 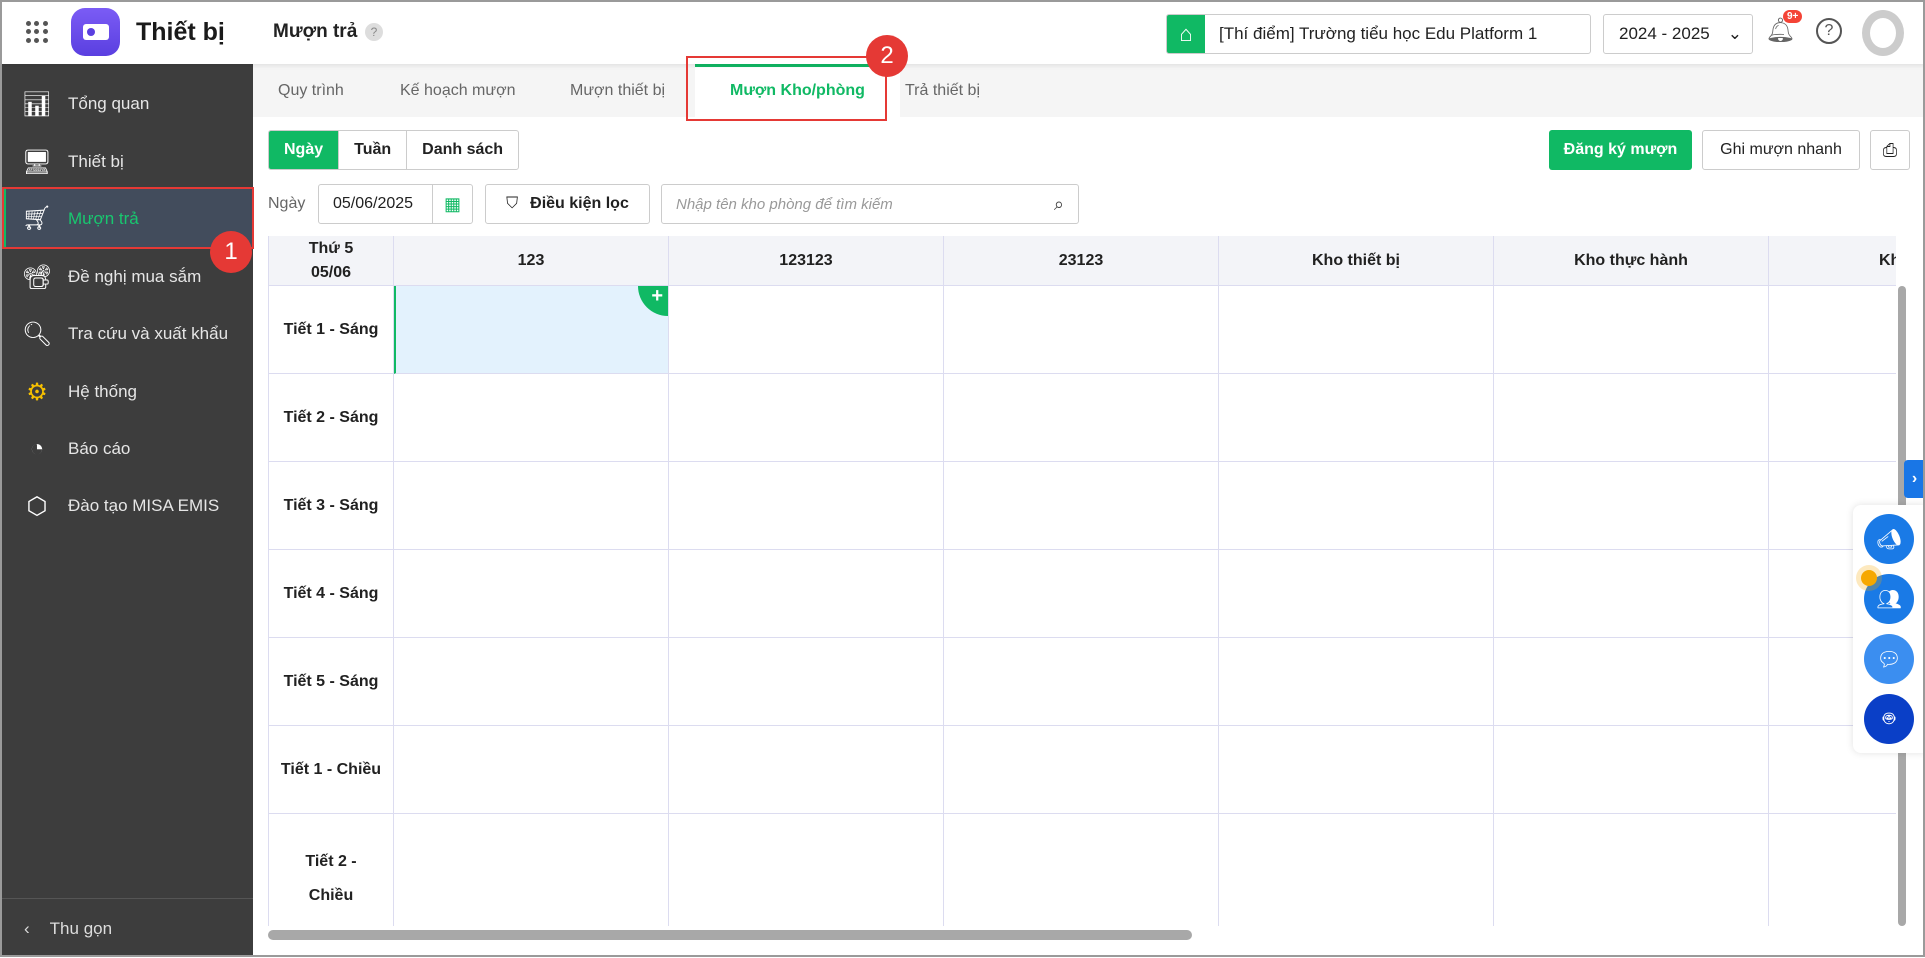 What do you see at coordinates (1620, 150) in the screenshot?
I see `register-borrow-button: Đăng ký mượn` at bounding box center [1620, 150].